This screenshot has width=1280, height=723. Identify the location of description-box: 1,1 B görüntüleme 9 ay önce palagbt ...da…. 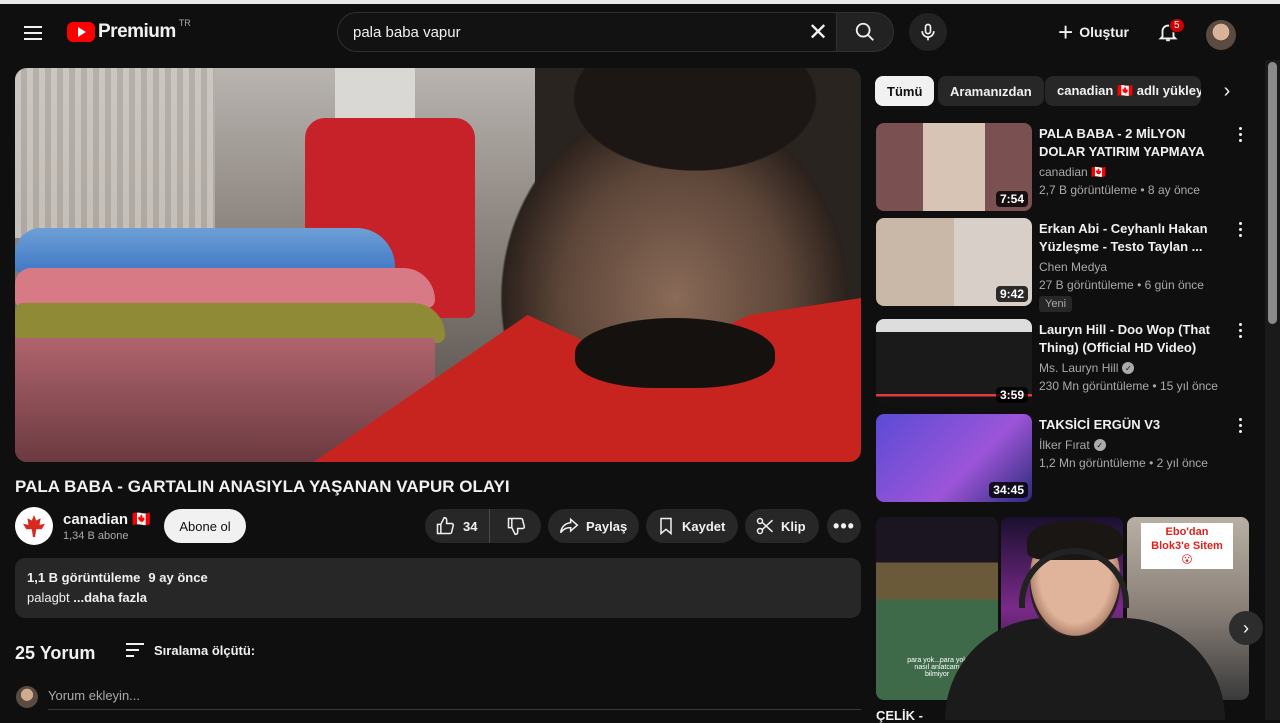
(438, 588).